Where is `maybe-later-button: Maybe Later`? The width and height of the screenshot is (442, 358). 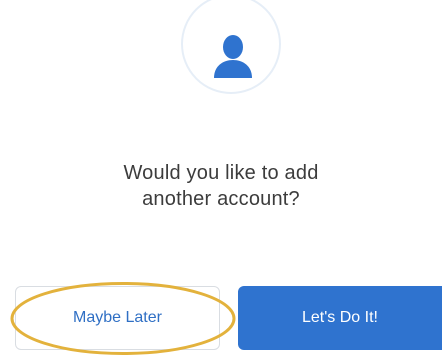 maybe-later-button: Maybe Later is located at coordinates (117, 318).